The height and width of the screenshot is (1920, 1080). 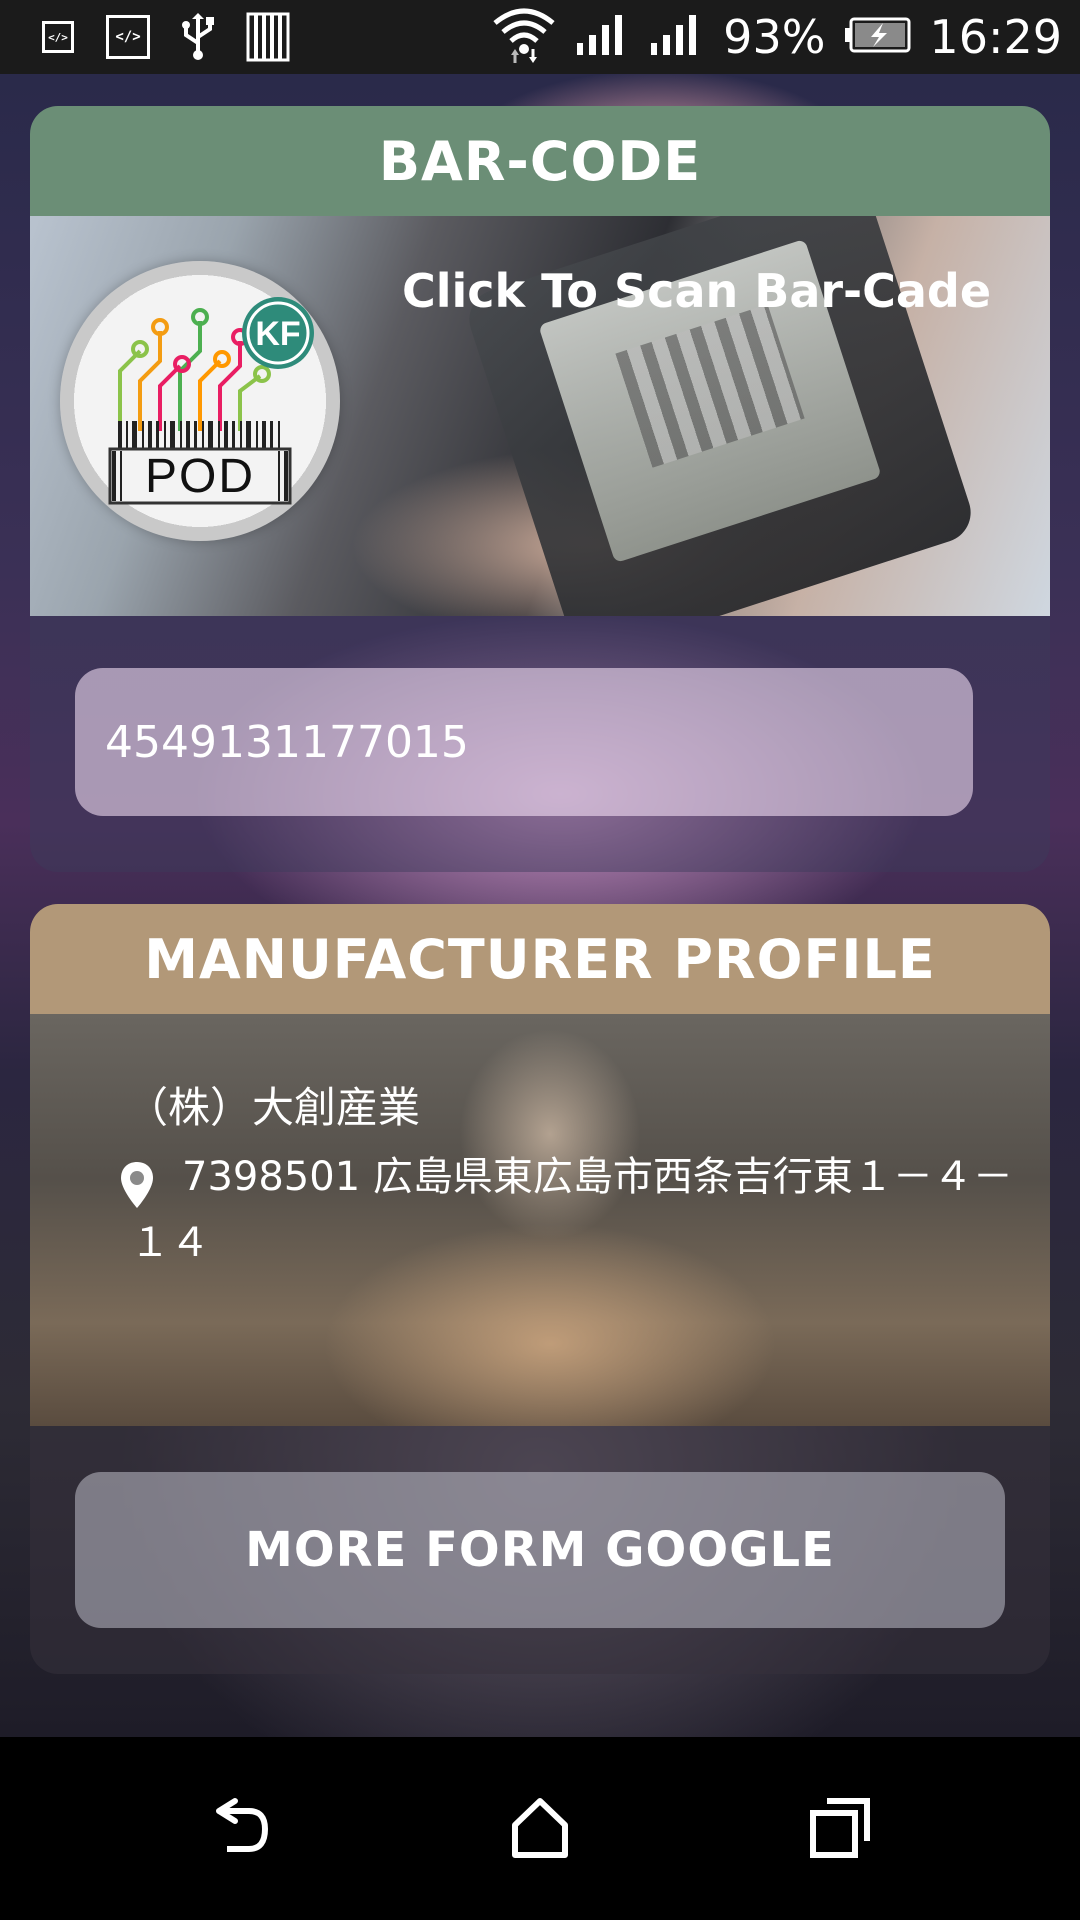 I want to click on code-icon-text: </>, so click(x=128, y=37).